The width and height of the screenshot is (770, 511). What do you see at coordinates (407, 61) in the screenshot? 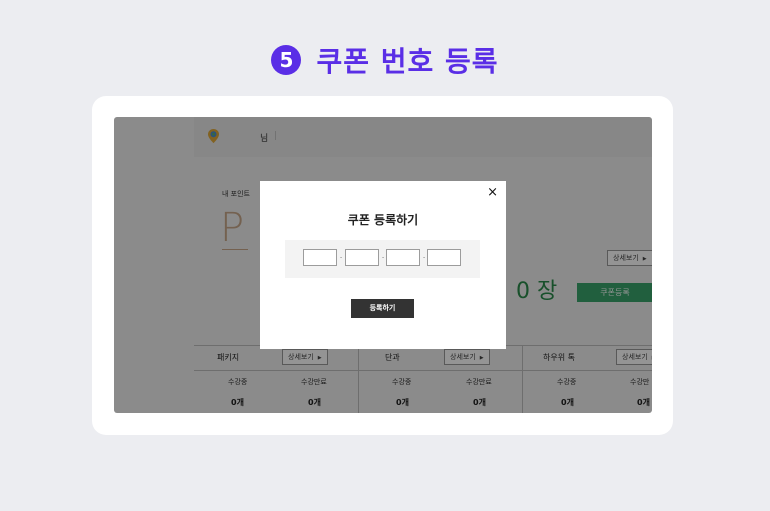
I see `page-title: 쿠폰 번호 등록` at bounding box center [407, 61].